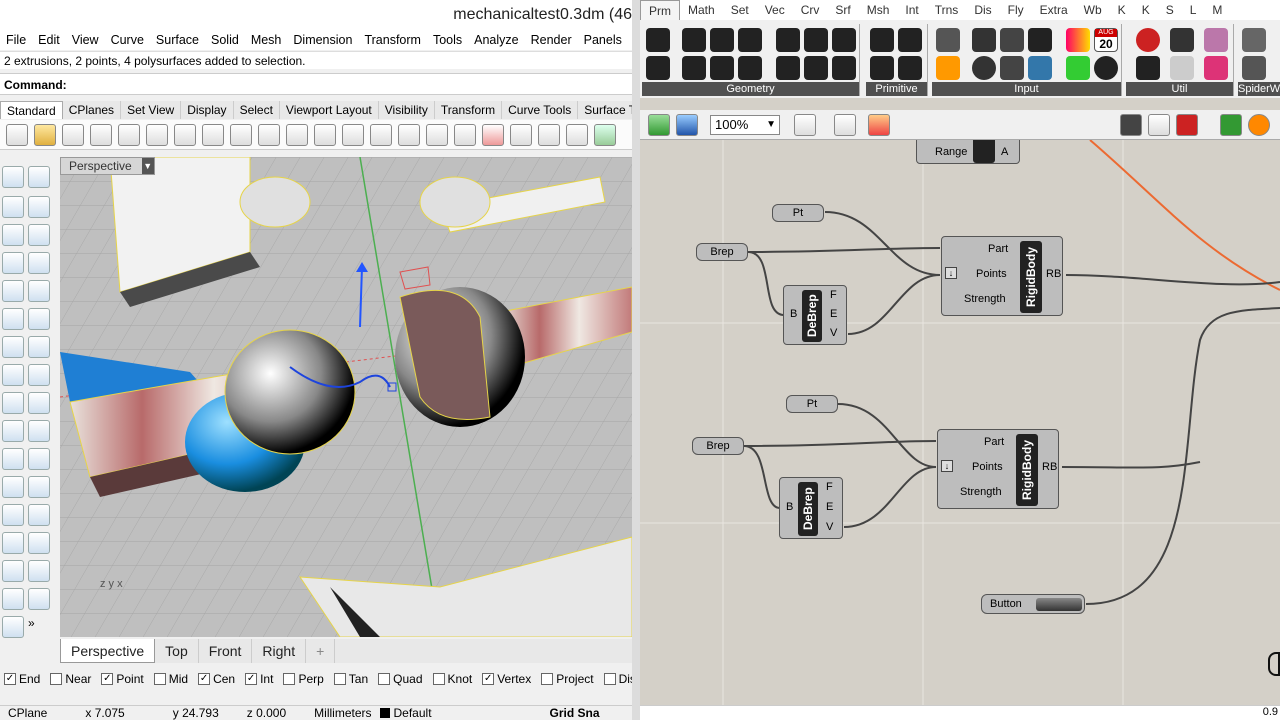  I want to click on osnap-mid: Mid, so click(170, 679).